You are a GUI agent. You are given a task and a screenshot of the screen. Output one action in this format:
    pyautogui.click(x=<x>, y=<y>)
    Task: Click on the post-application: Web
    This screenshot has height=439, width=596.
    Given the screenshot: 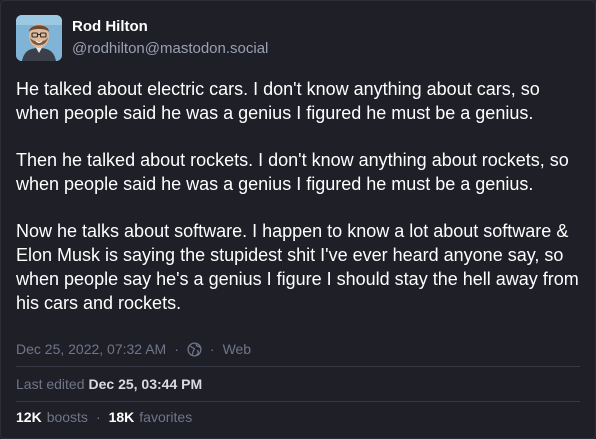 What is the action you would take?
    pyautogui.click(x=237, y=349)
    